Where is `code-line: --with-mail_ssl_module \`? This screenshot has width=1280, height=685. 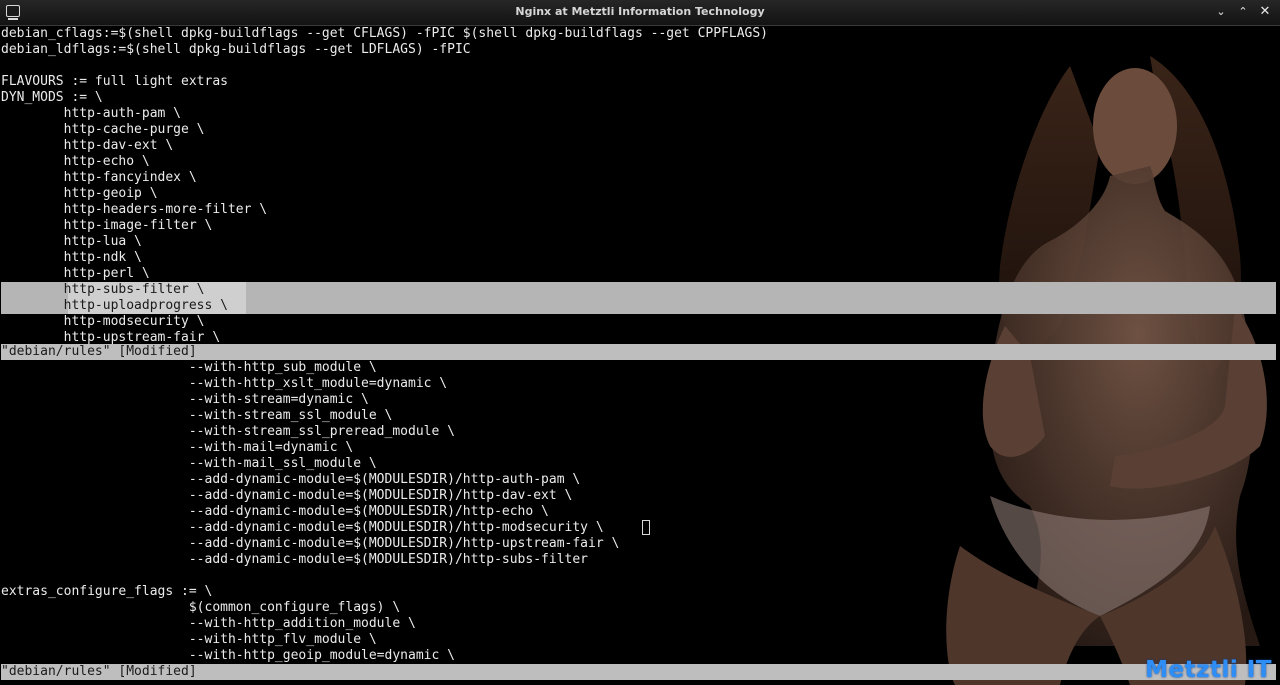
code-line: --with-mail_ssl_module \ is located at coordinates (189, 463).